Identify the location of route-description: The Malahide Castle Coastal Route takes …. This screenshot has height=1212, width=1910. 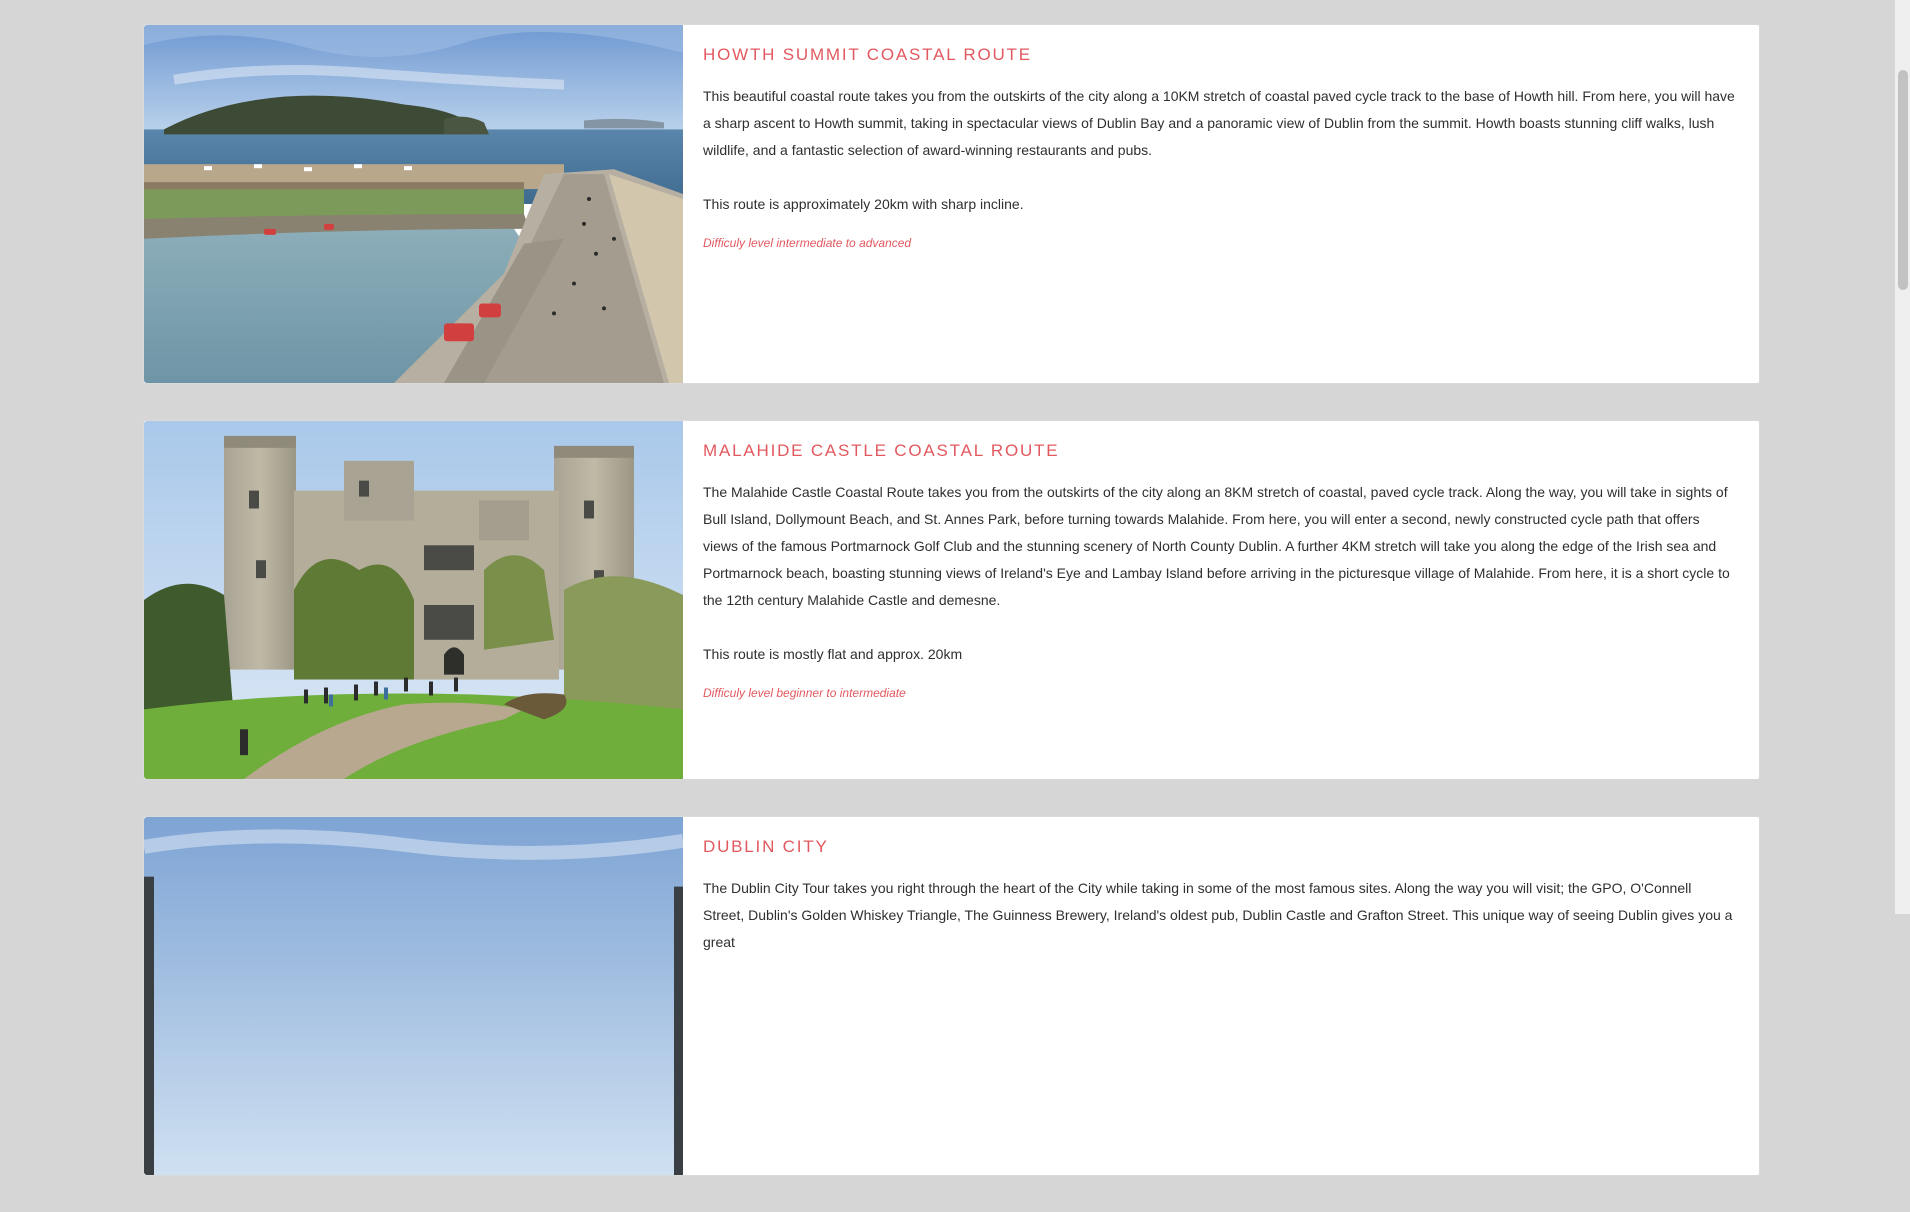
(1216, 546).